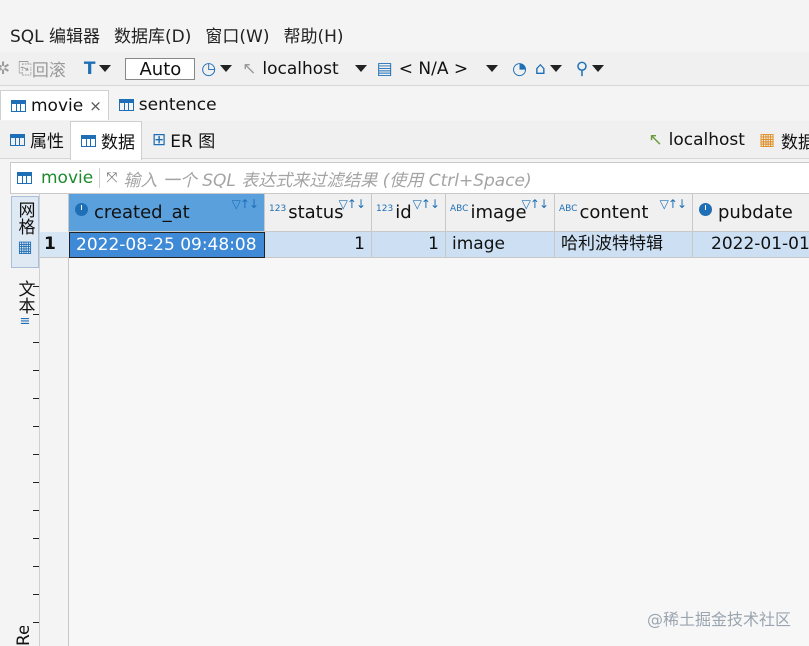 Image resolution: width=809 pixels, height=646 pixels. I want to click on date-type-icon, so click(705, 209).